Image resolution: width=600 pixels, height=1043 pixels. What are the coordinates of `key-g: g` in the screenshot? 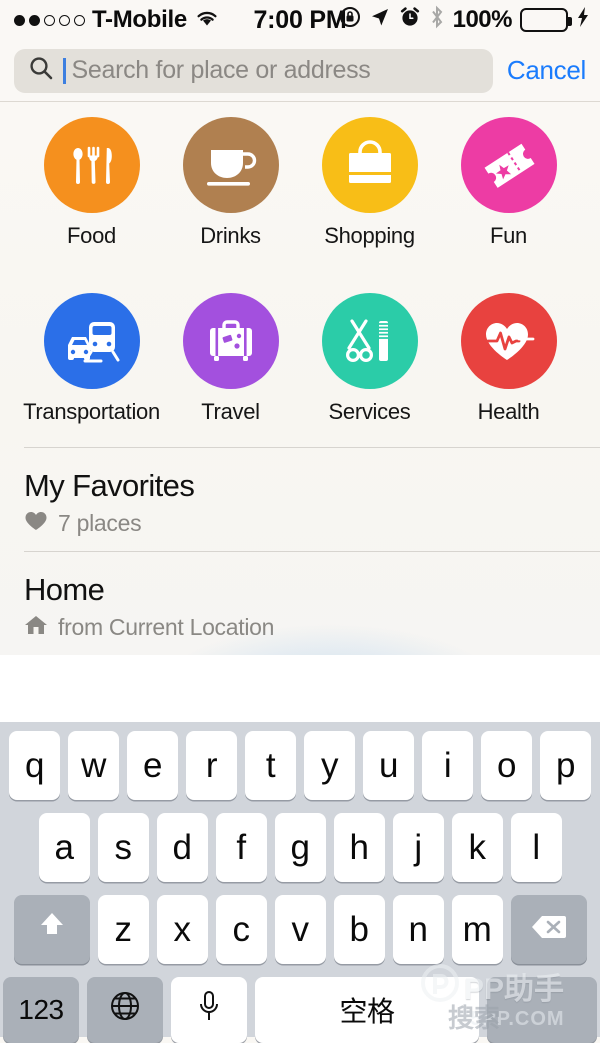 It's located at (300, 847).